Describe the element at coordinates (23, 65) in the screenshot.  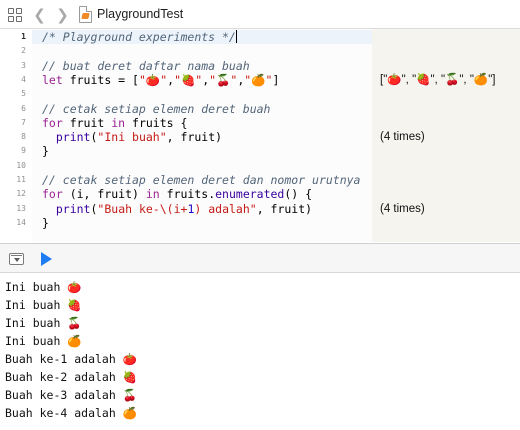
I see `line-number: 3` at that location.